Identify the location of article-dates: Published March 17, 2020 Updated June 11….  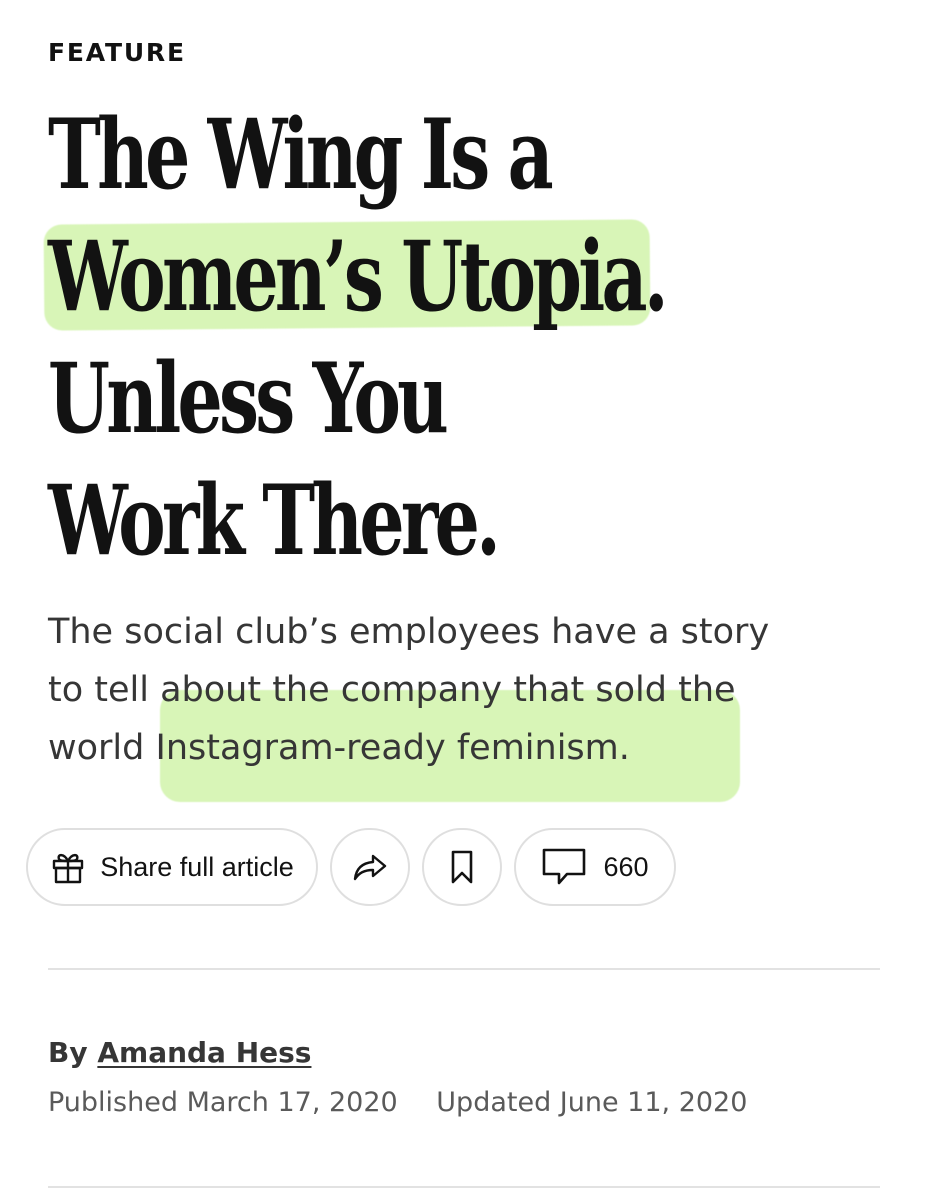
(397, 1102).